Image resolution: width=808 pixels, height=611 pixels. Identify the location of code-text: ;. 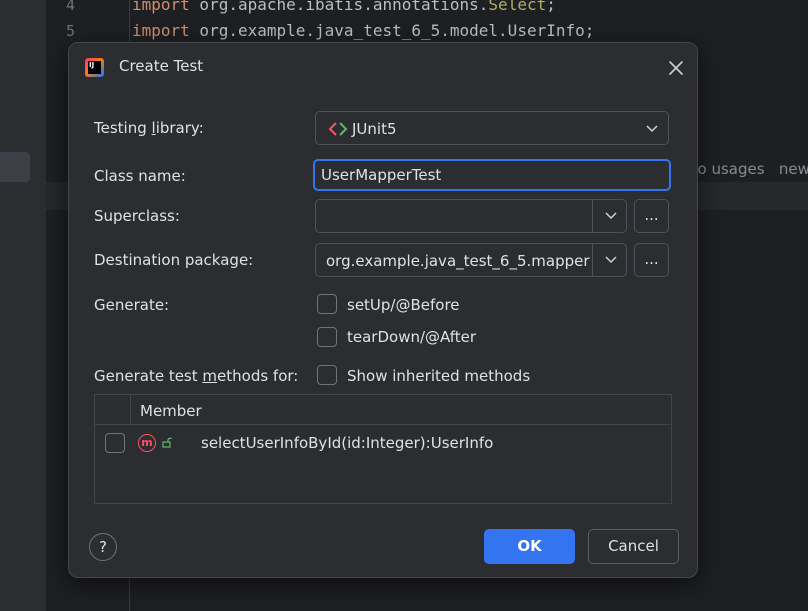
(551, 7).